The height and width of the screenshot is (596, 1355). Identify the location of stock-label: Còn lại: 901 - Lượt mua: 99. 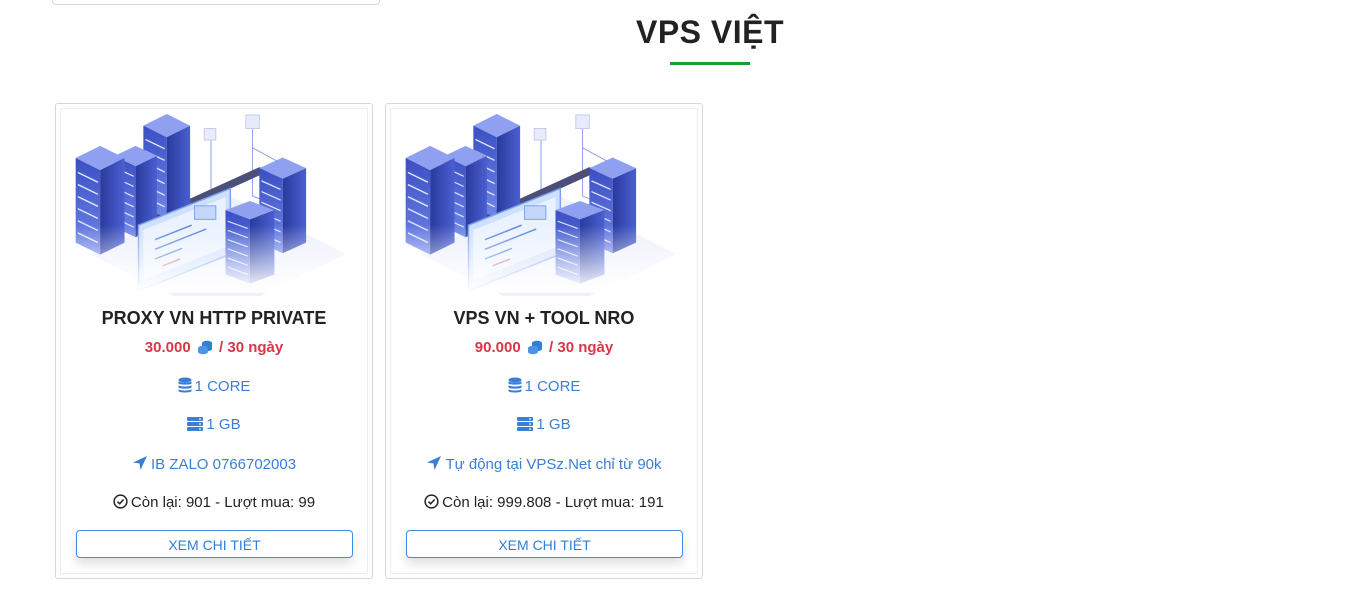
(223, 502).